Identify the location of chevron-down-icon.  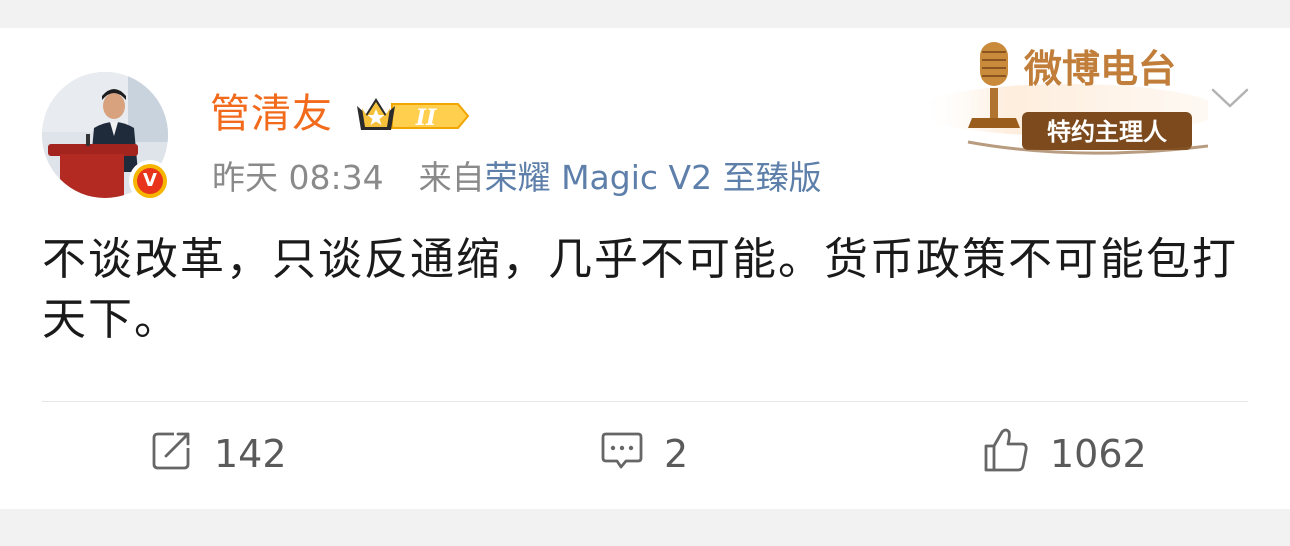
(1230, 100).